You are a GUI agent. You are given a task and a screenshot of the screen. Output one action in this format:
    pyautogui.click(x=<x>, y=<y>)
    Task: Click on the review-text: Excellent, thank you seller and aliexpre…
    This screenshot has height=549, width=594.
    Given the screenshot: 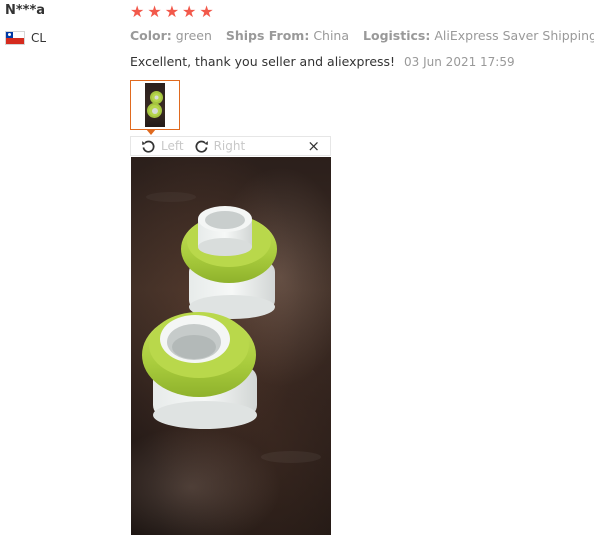 What is the action you would take?
    pyautogui.click(x=263, y=61)
    